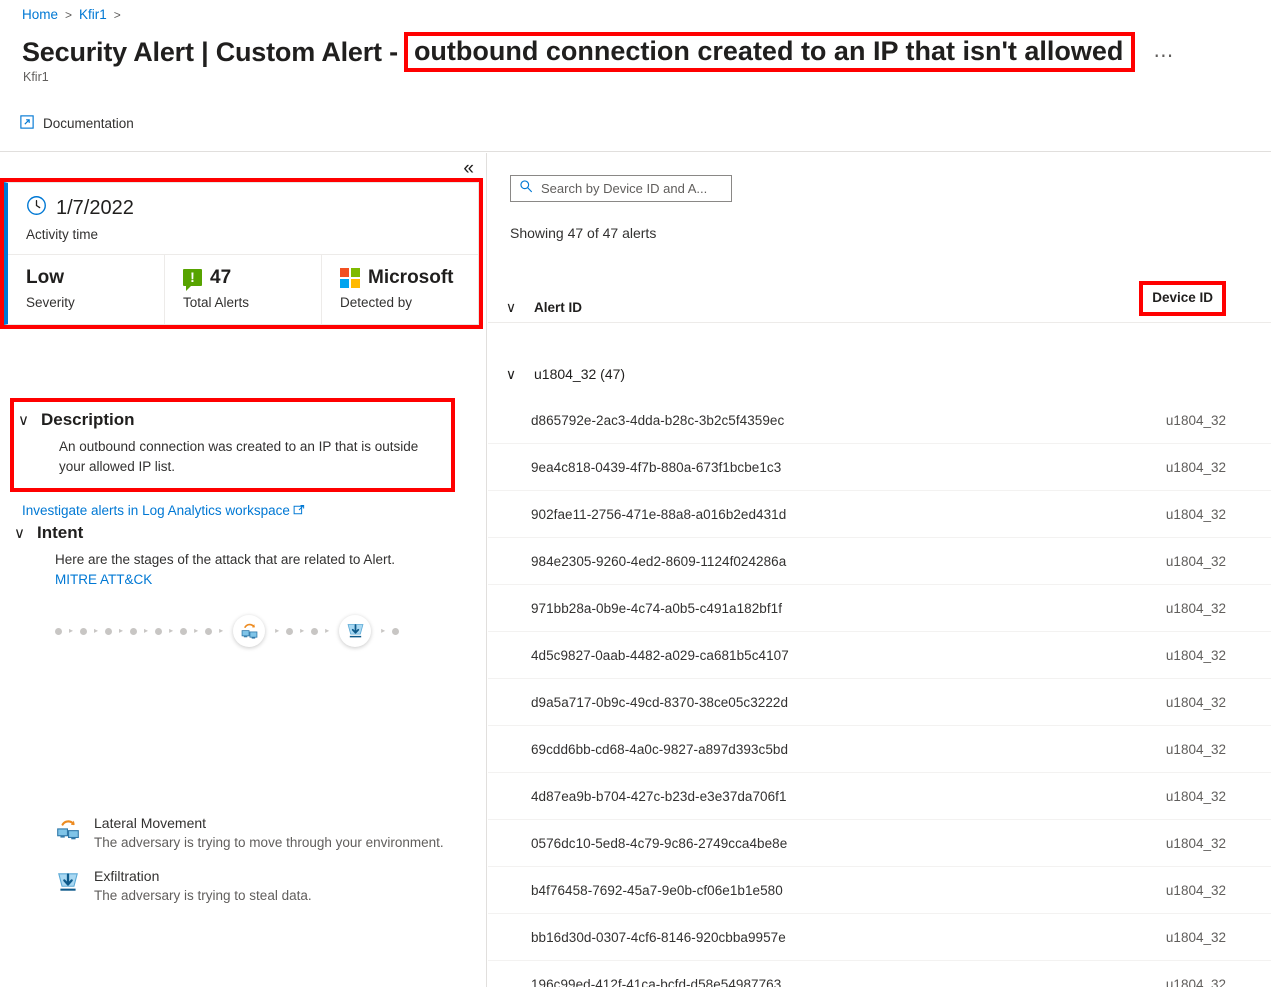  I want to click on results-count-label: Showing 47 of 47 alerts, so click(583, 233).